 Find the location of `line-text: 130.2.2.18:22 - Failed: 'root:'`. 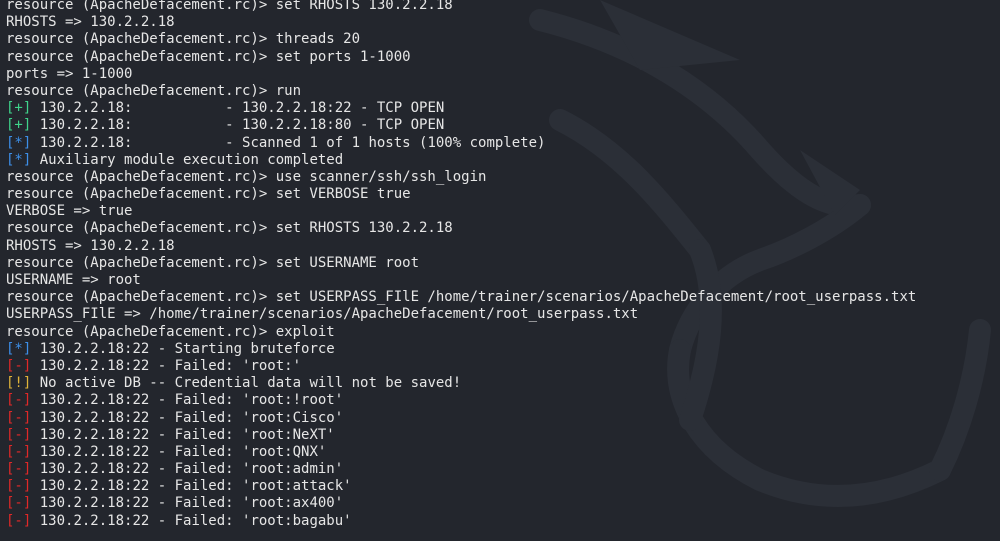

line-text: 130.2.2.18:22 - Failed: 'root:' is located at coordinates (166, 365).